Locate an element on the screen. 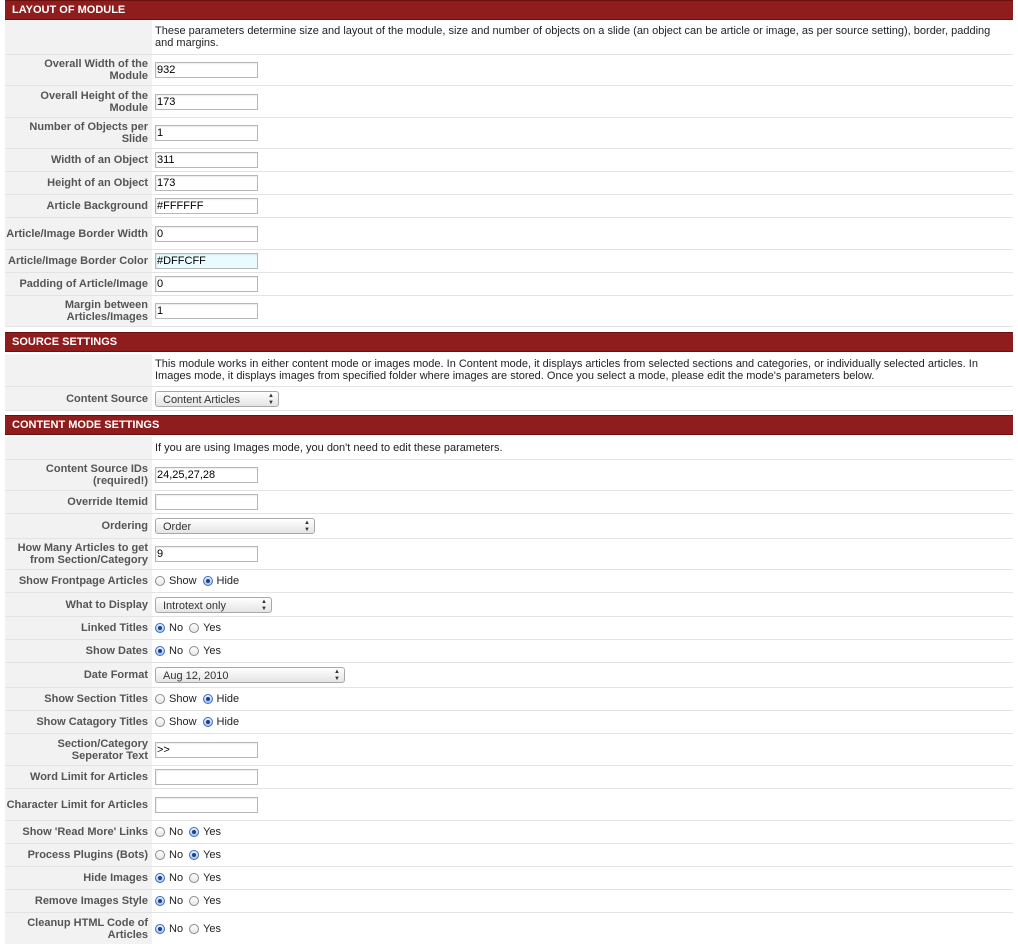 The image size is (1018, 948). field-label: Width of an Object is located at coordinates (78, 160).